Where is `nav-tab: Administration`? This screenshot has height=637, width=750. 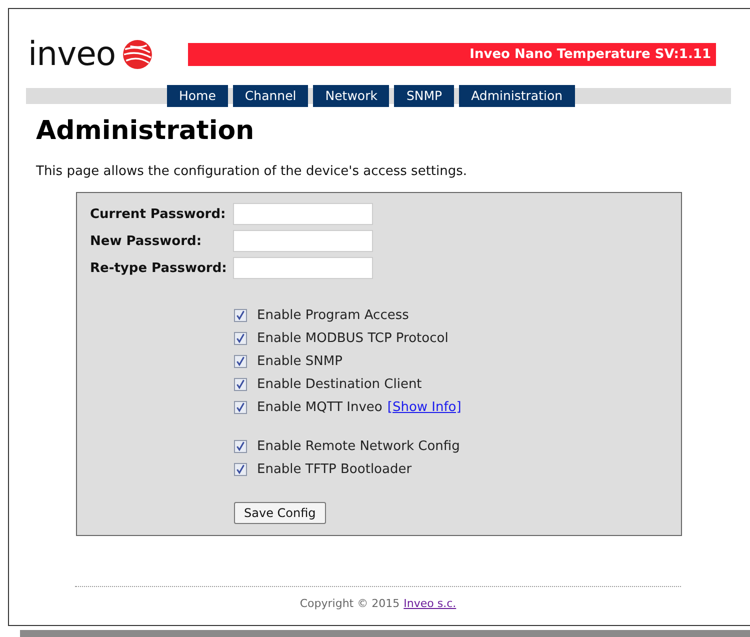 nav-tab: Administration is located at coordinates (517, 96).